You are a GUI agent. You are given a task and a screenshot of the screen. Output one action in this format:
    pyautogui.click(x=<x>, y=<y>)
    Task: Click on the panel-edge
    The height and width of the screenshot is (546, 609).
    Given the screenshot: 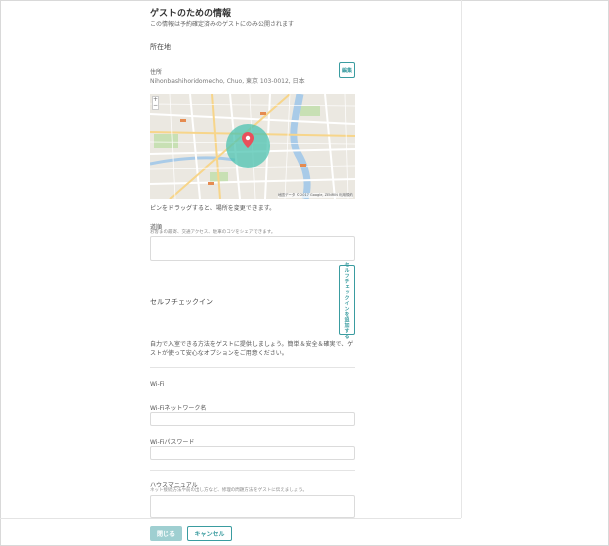 What is the action you would take?
    pyautogui.click(x=461, y=259)
    